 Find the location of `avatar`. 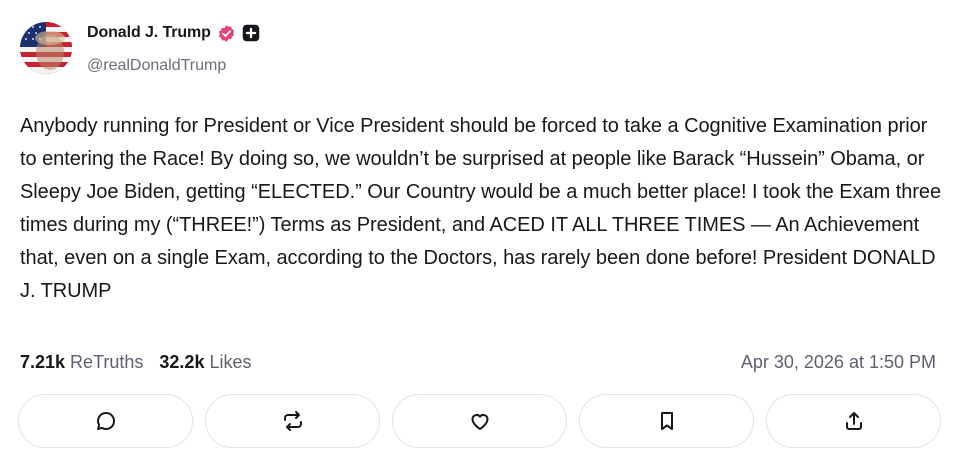

avatar is located at coordinates (46, 48).